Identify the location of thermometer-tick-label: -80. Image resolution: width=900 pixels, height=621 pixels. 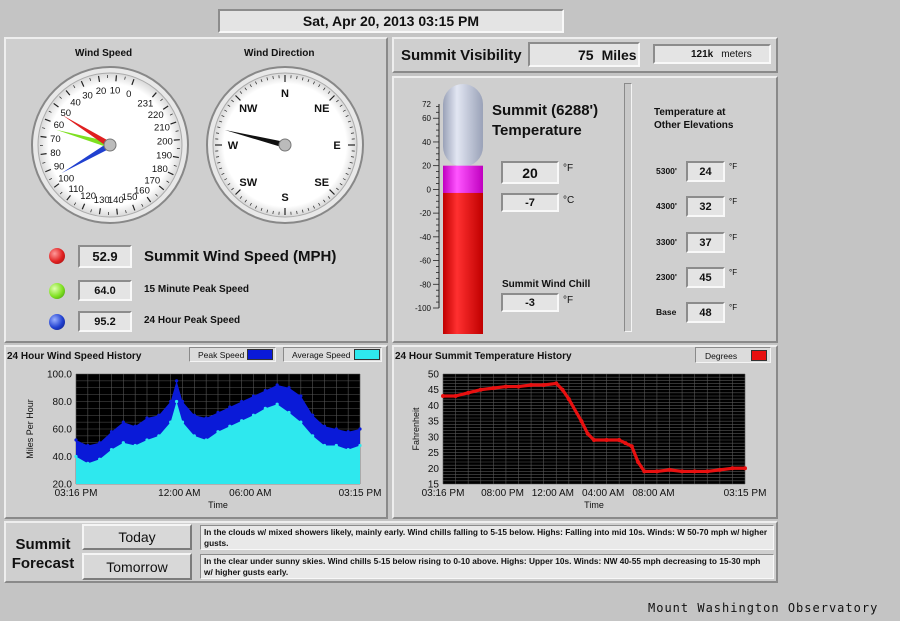
(425, 284).